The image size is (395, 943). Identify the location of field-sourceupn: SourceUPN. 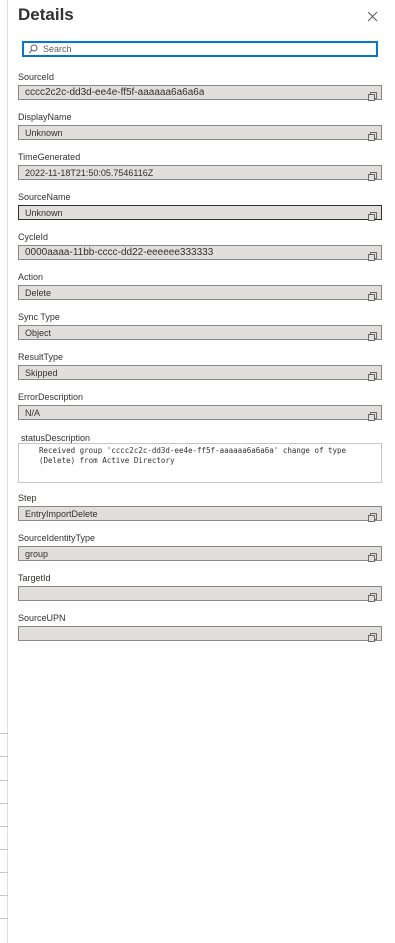
(200, 627).